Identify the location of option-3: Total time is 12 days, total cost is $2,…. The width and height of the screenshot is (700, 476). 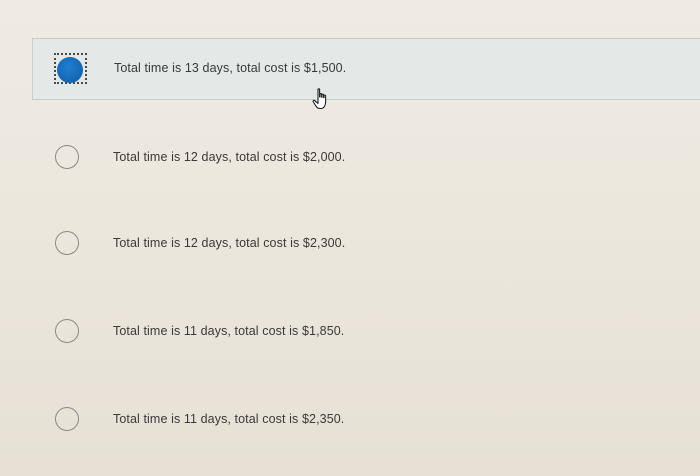
(366, 245).